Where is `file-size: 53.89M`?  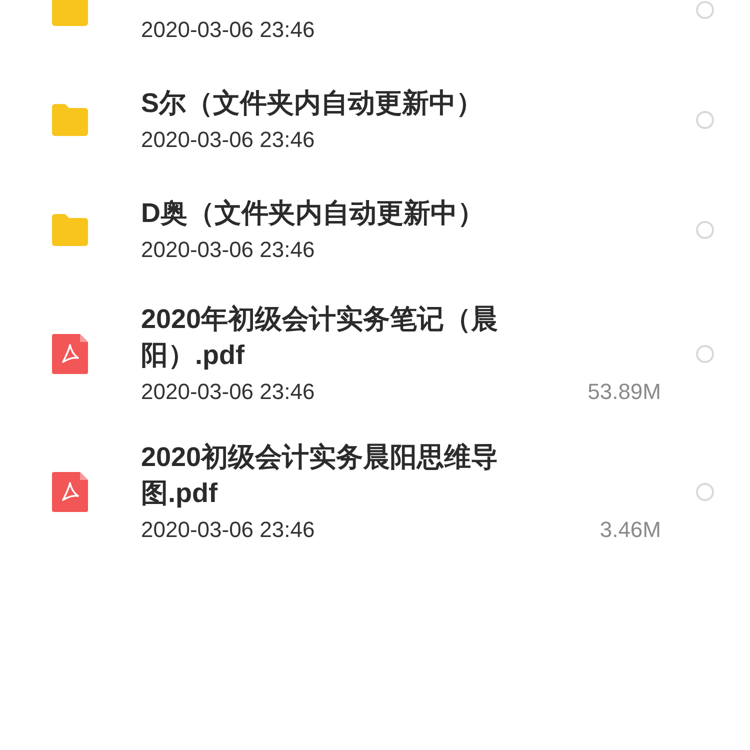
file-size: 53.89M is located at coordinates (624, 392).